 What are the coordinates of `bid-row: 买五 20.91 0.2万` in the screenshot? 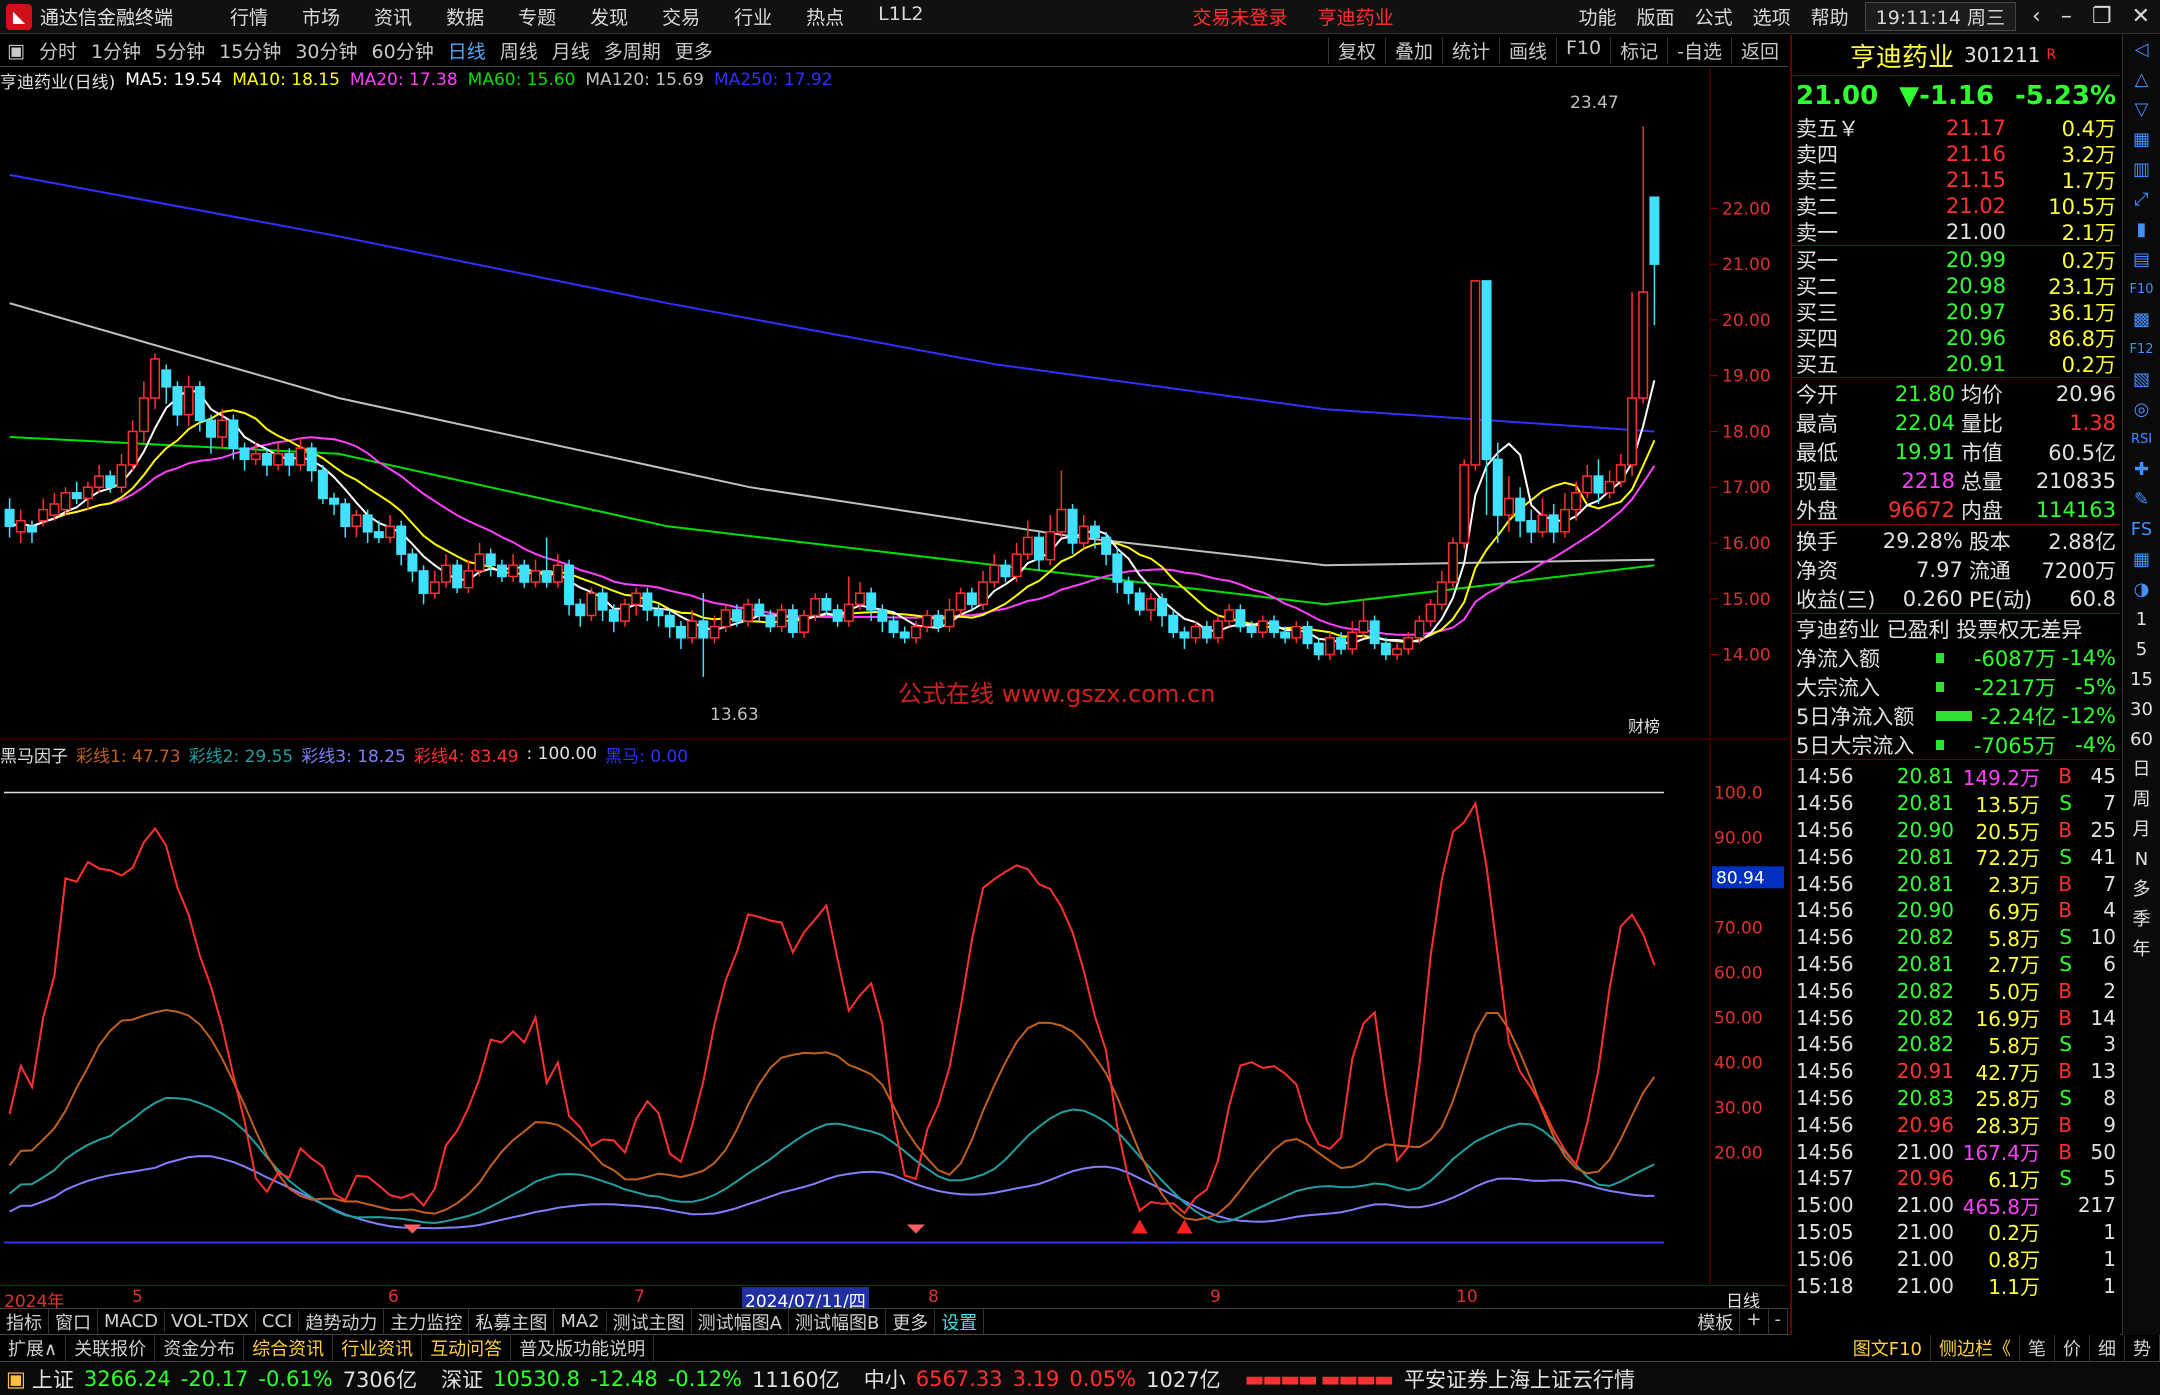 It's located at (1956, 364).